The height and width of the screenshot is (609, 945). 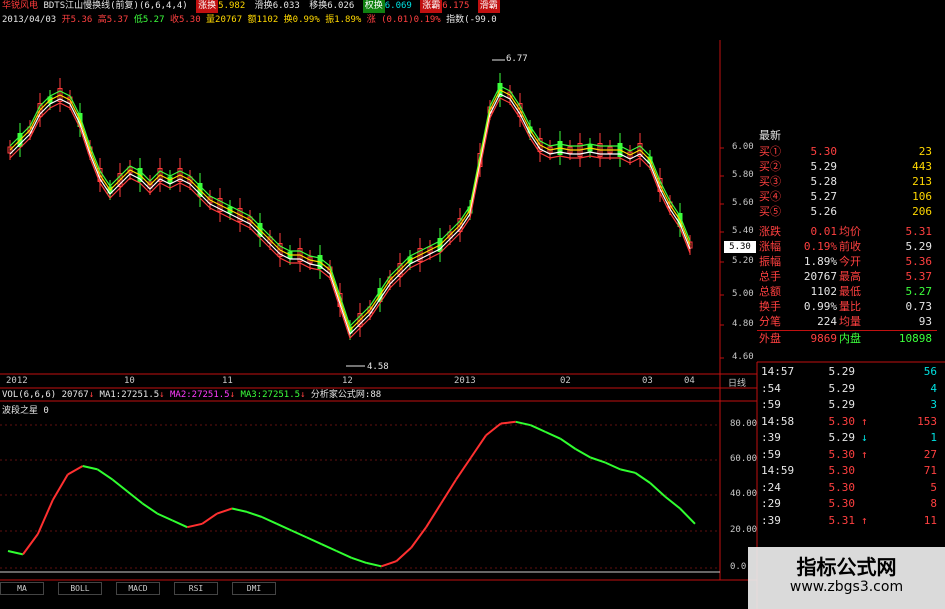 I want to click on low-annotation: 4.58, so click(x=378, y=367).